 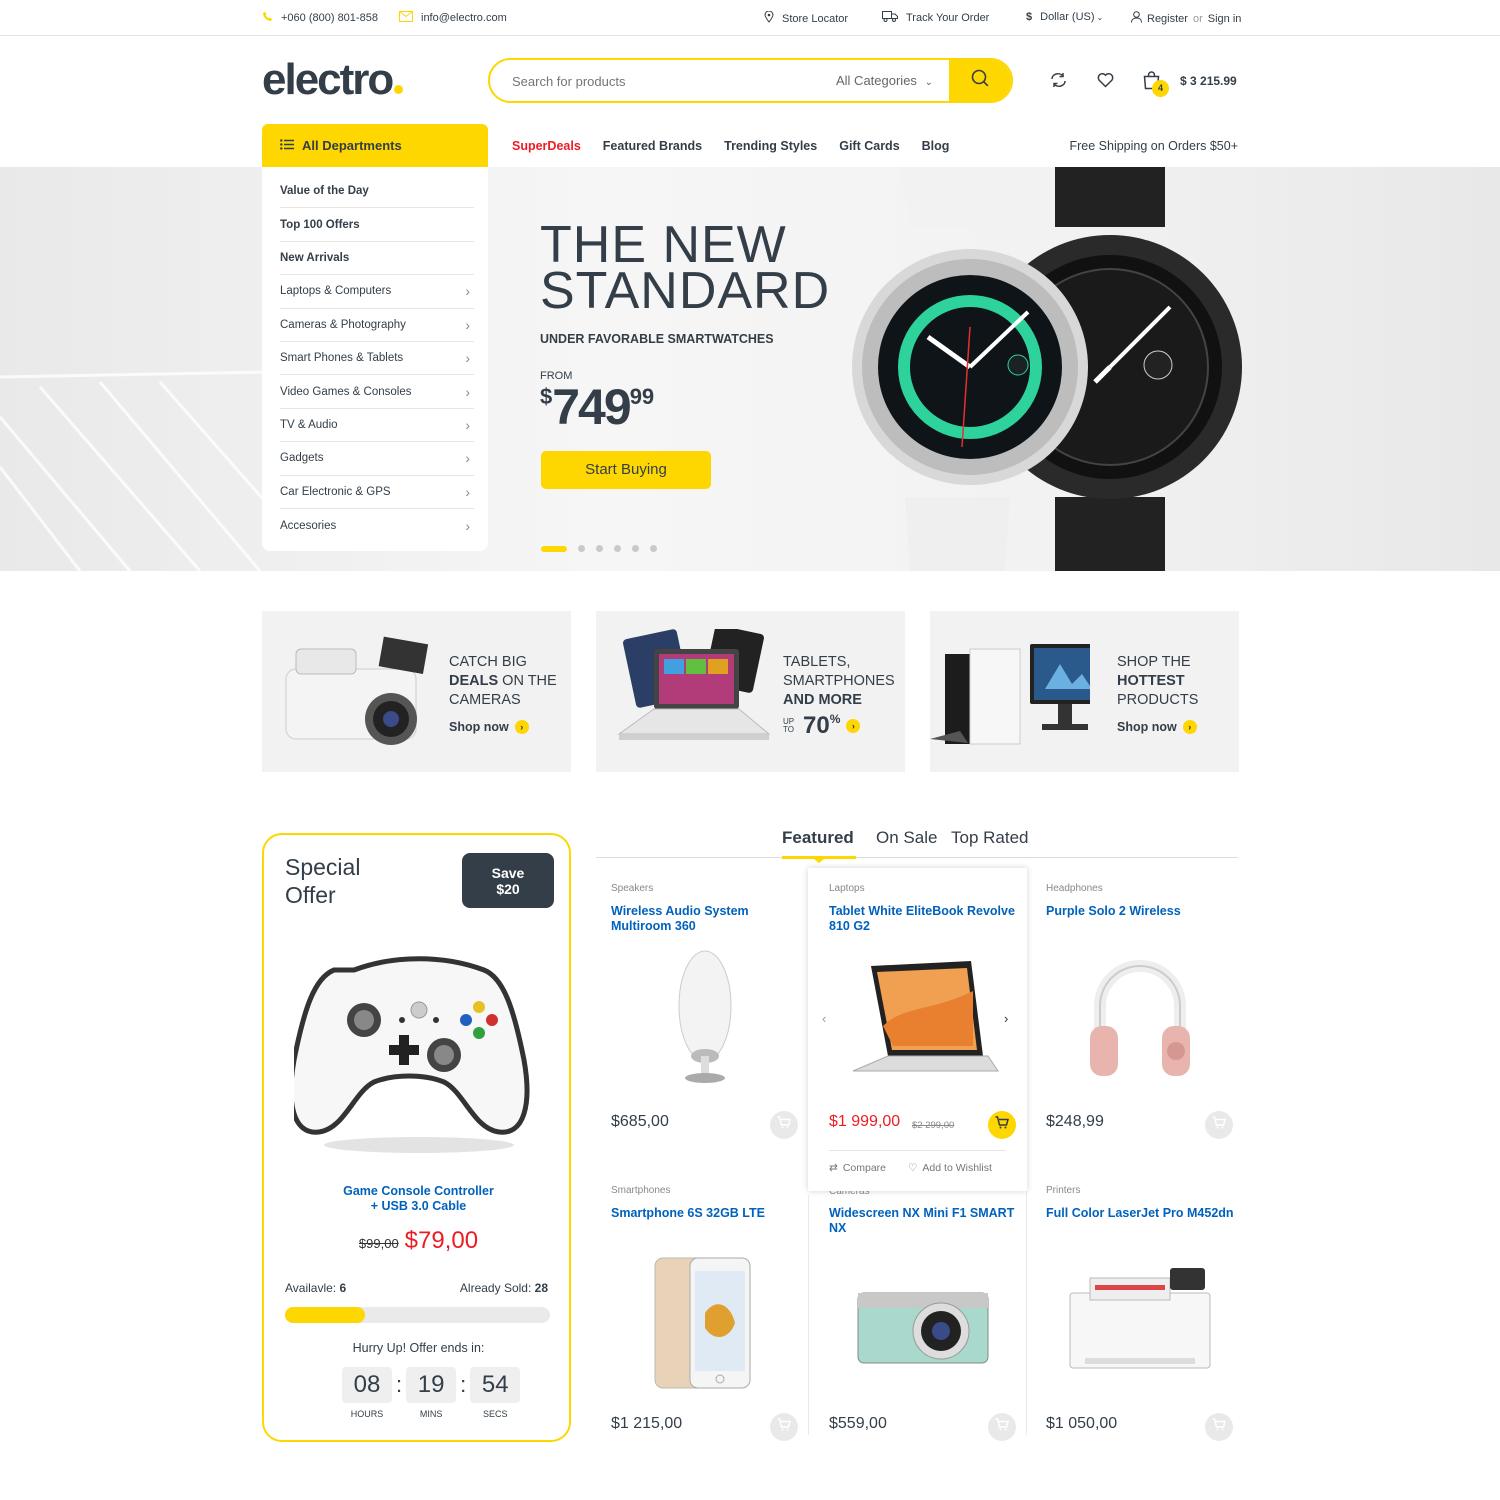 I want to click on product-category: Printers, so click(x=1063, y=1190).